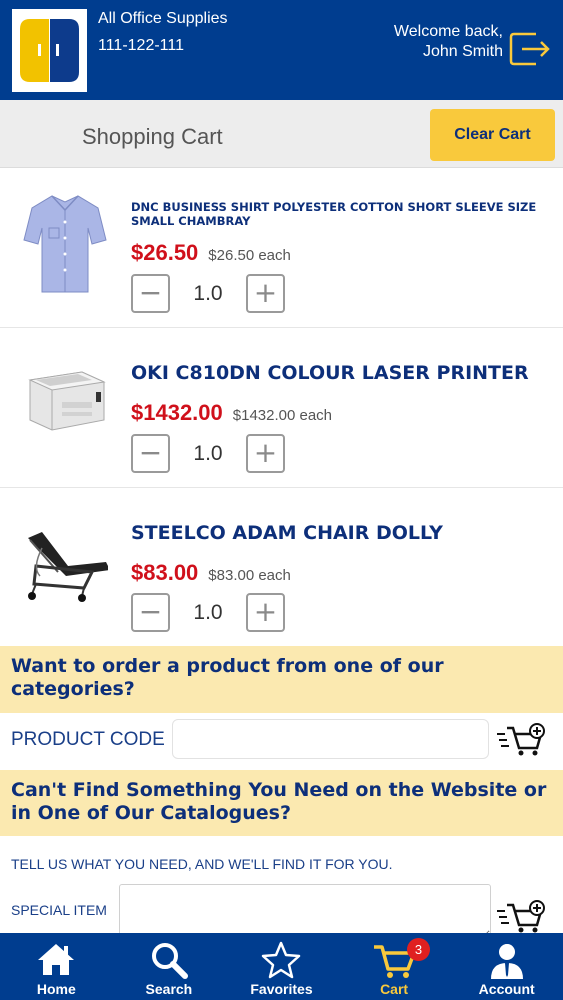 This screenshot has height=1000, width=563. Describe the element at coordinates (163, 18) in the screenshot. I see `store-name: All Office Supplies` at that location.